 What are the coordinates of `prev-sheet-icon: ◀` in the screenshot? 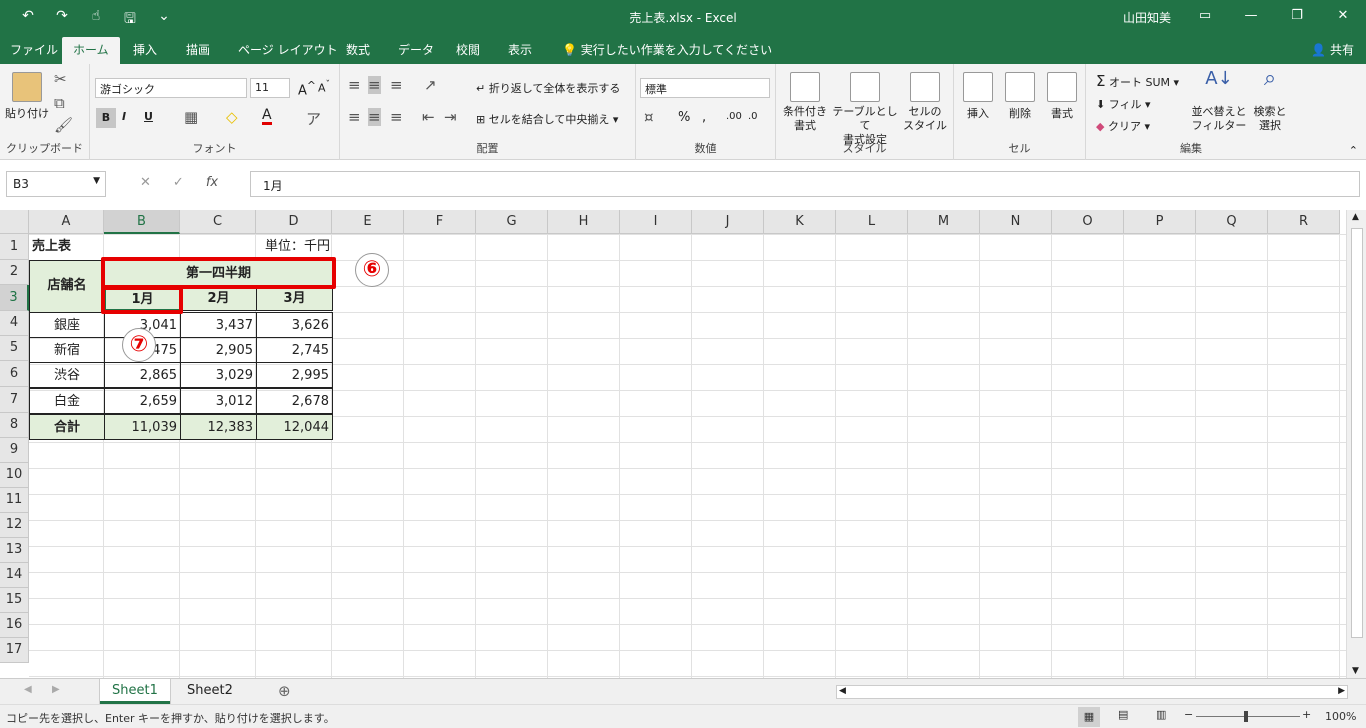 It's located at (28, 689).